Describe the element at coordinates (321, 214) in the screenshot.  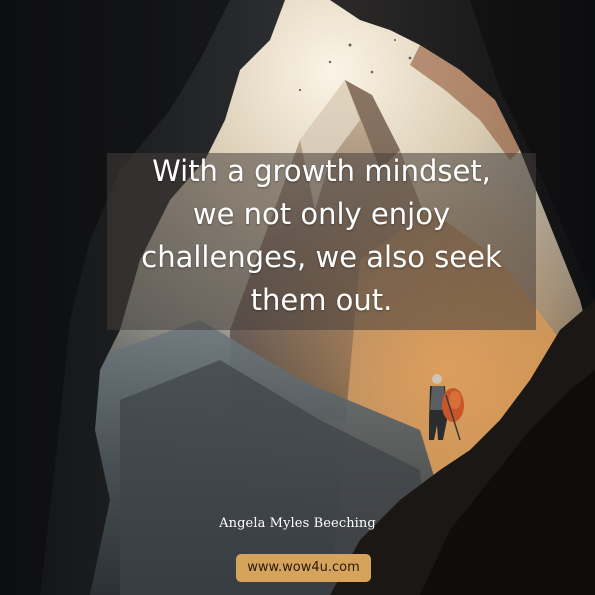
I see `quote-line: we not only enjoy` at that location.